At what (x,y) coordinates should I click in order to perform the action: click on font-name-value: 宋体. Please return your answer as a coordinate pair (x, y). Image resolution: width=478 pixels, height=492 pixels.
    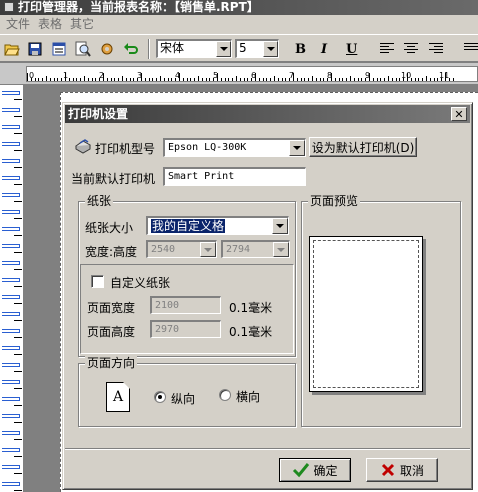
    Looking at the image, I should click on (172, 48).